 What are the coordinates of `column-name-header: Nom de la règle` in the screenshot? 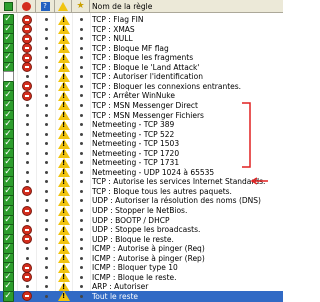 It's located at (122, 6).